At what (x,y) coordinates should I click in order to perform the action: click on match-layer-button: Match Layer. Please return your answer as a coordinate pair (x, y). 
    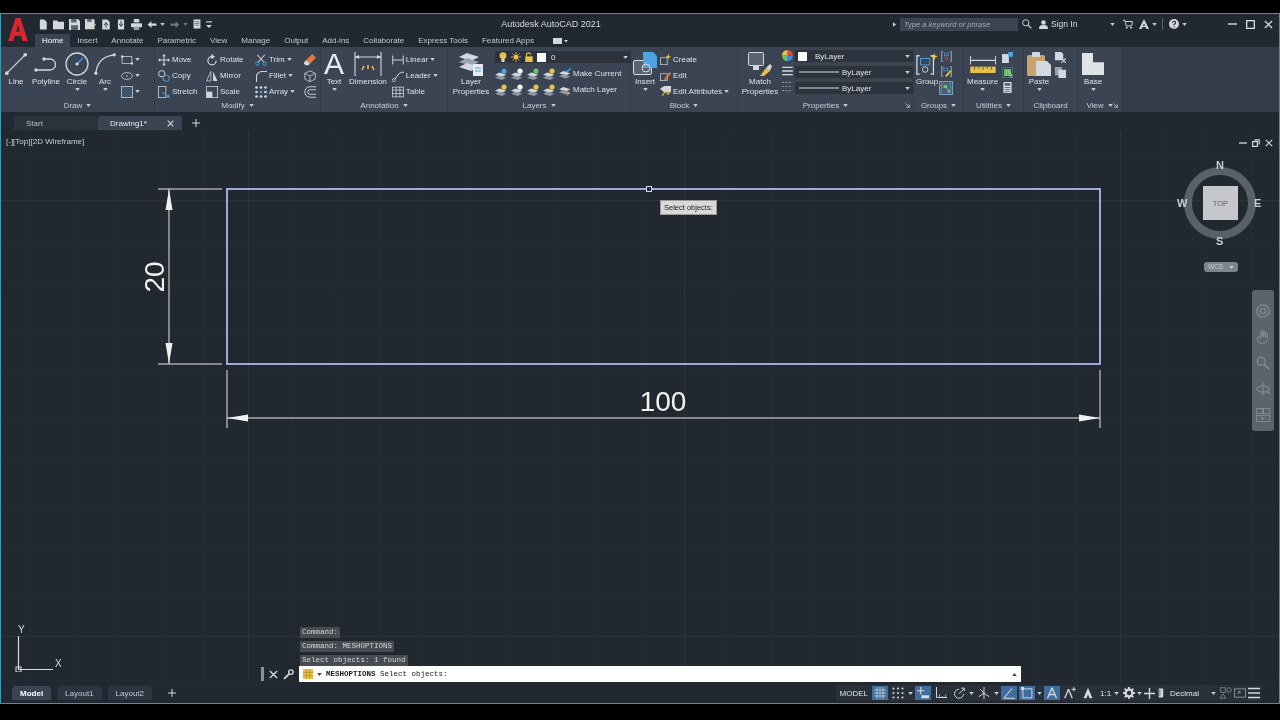
    Looking at the image, I should click on (588, 89).